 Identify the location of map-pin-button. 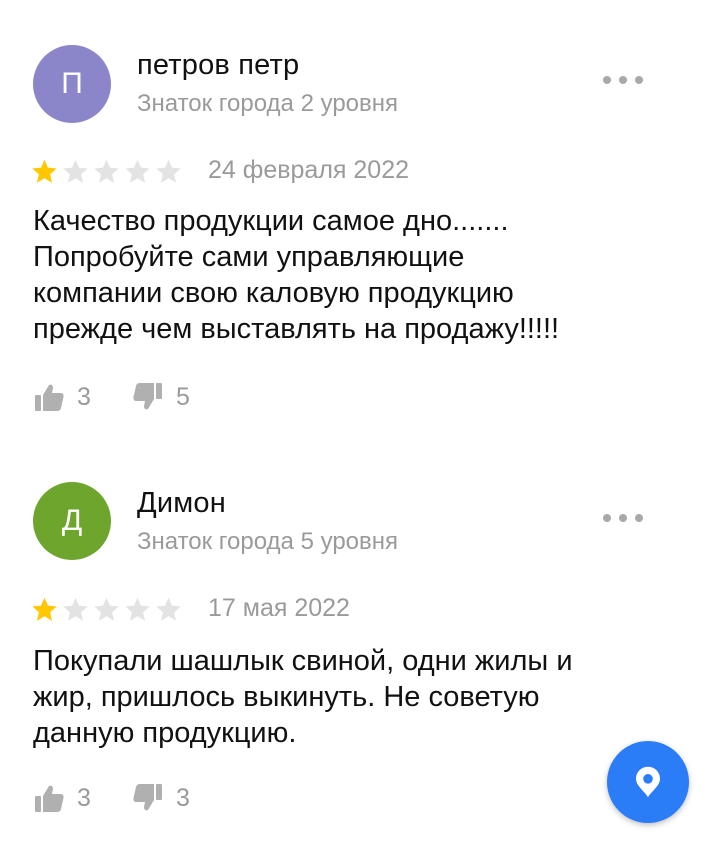
(648, 782).